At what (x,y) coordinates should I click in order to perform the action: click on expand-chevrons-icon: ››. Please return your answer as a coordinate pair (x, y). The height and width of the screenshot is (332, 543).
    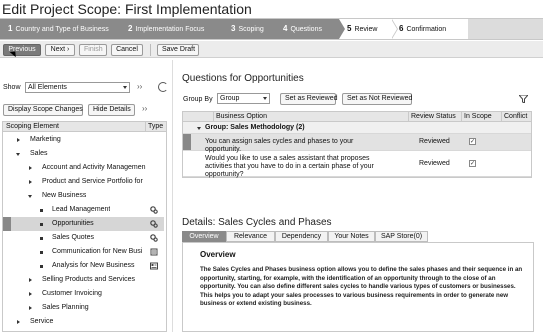
    Looking at the image, I should click on (139, 86).